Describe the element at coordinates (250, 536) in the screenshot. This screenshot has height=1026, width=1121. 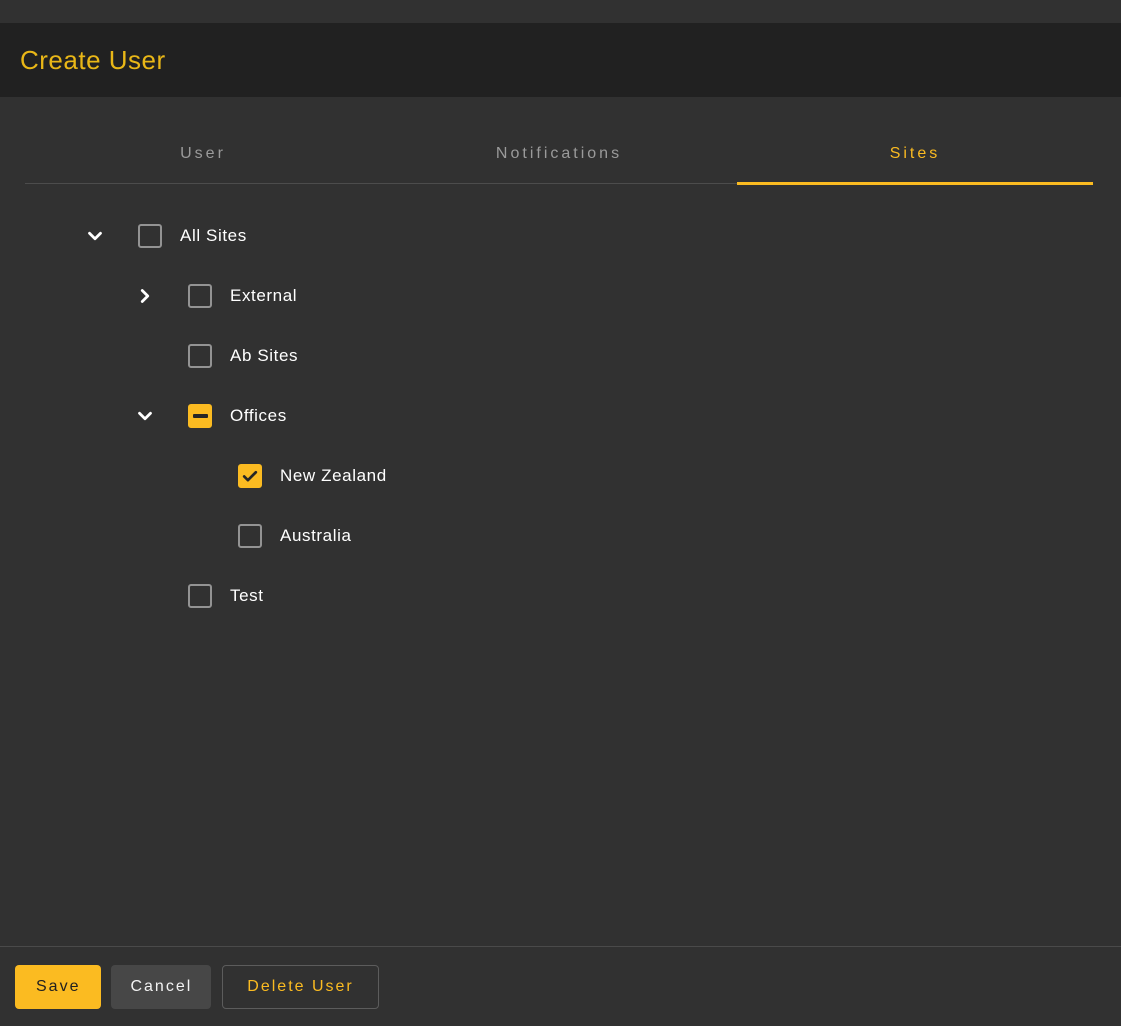
I see `australia-checkbox` at that location.